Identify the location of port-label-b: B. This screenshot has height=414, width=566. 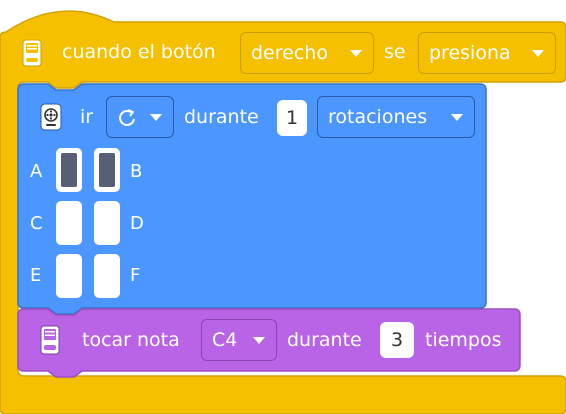
(136, 171).